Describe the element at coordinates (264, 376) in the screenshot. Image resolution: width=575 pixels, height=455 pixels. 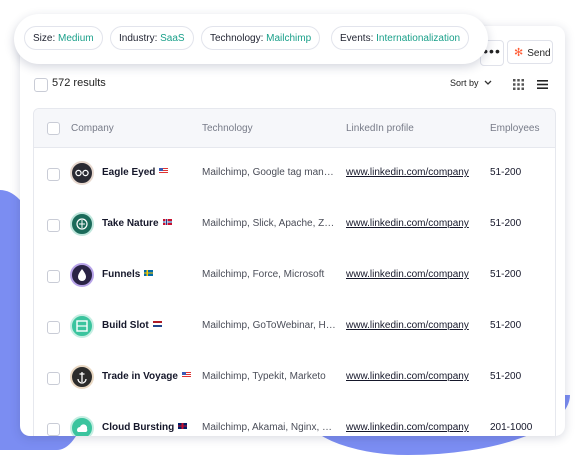
I see `technology-cell: Mailchimp, Typekit, Marketo` at that location.